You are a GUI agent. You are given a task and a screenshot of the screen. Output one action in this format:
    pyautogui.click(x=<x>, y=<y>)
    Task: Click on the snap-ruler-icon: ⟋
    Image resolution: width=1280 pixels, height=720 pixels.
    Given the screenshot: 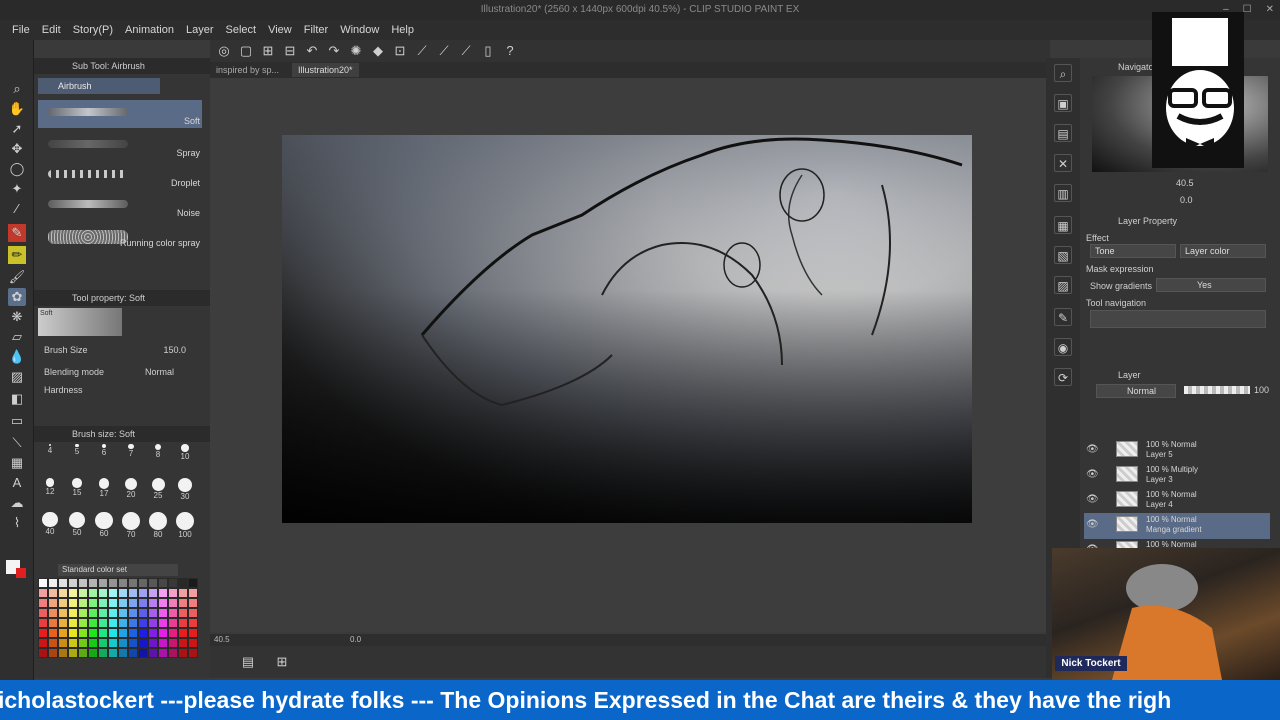 What is the action you would take?
    pyautogui.click(x=422, y=51)
    